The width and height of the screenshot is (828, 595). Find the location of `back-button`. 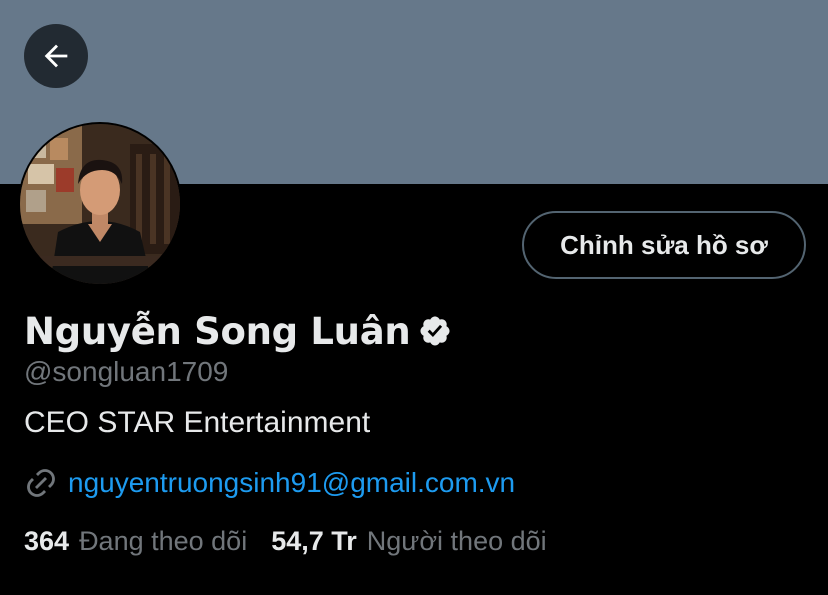

back-button is located at coordinates (56, 56).